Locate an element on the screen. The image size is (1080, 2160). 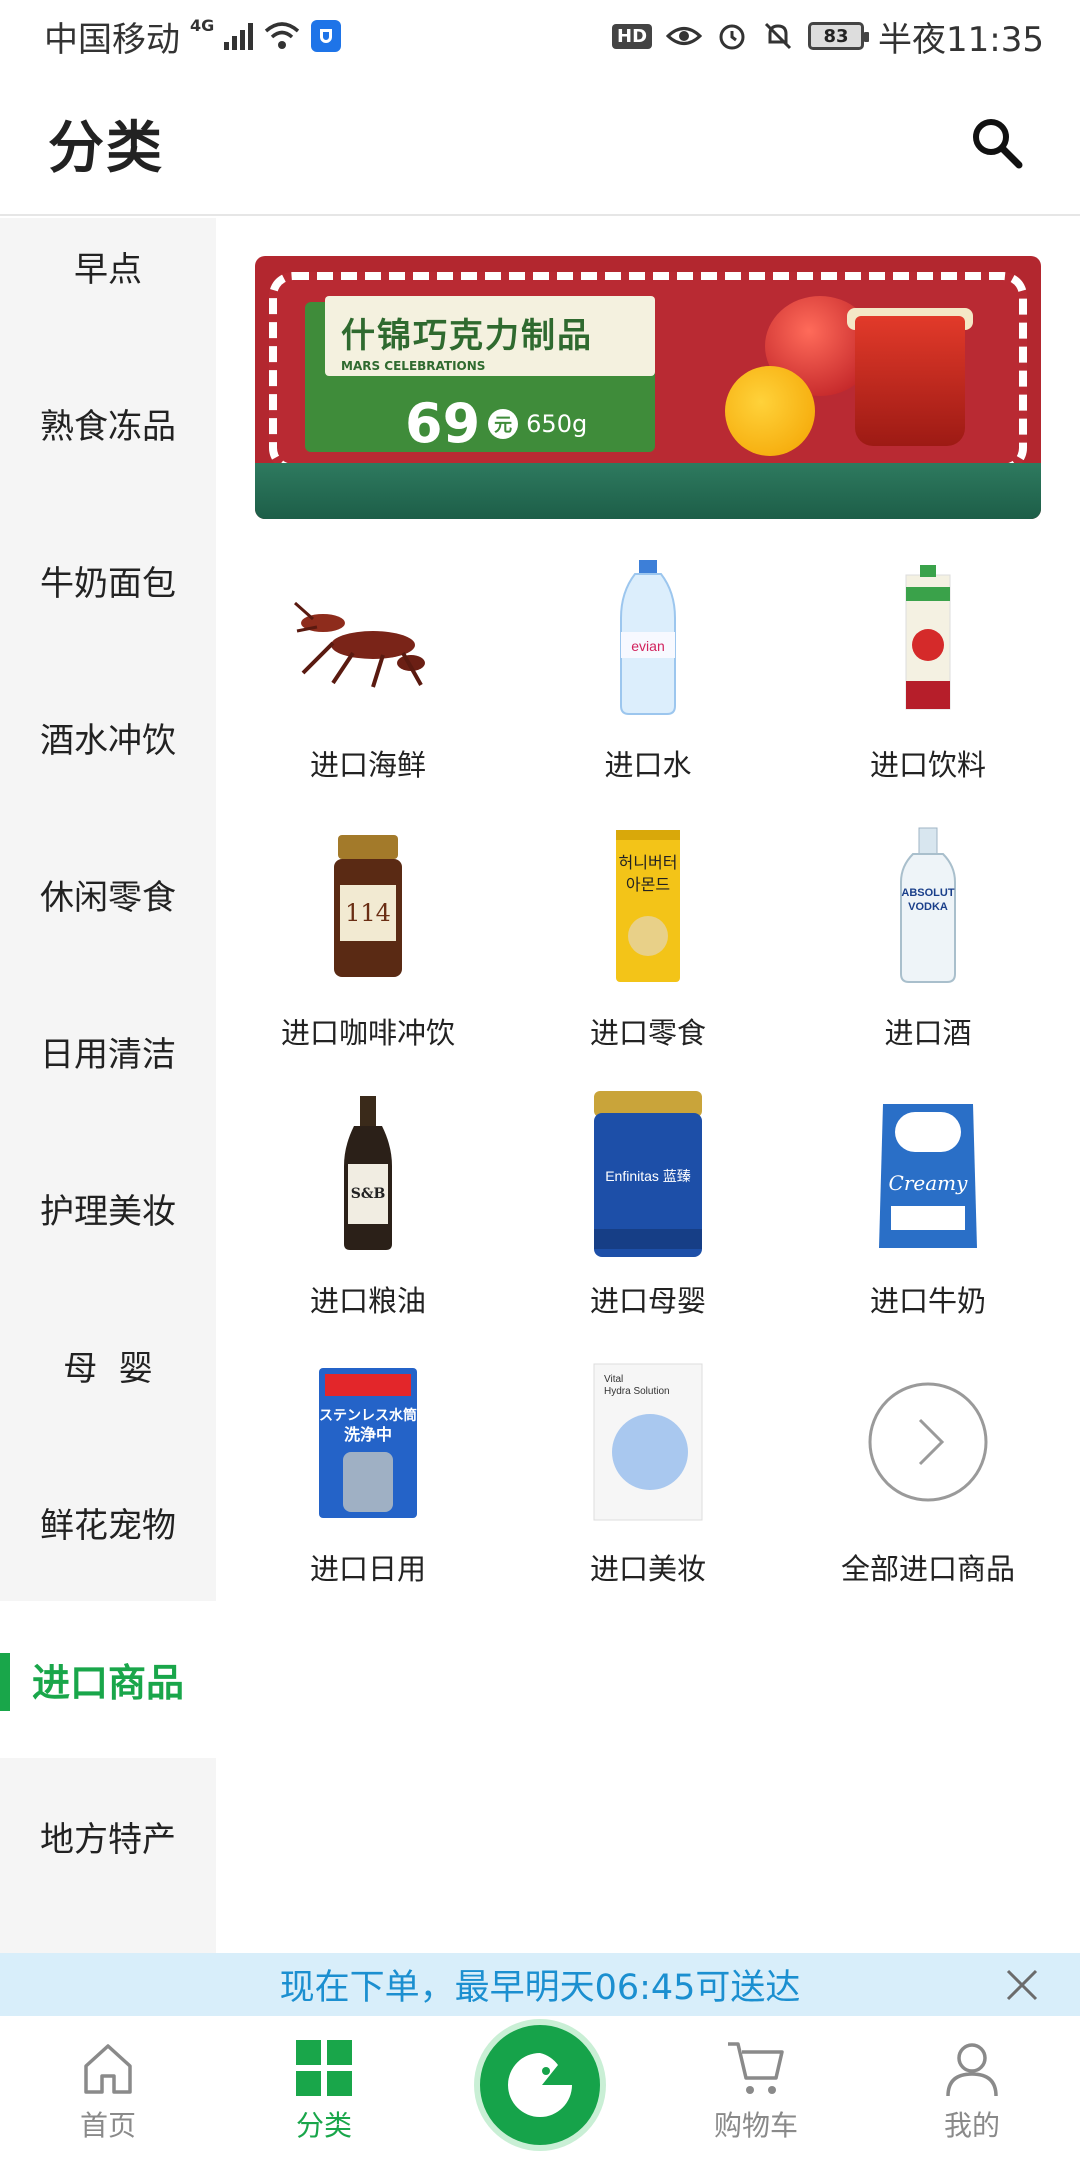
face-mask-icon: Vital Hydra Solution is located at coordinates (648, 1442).